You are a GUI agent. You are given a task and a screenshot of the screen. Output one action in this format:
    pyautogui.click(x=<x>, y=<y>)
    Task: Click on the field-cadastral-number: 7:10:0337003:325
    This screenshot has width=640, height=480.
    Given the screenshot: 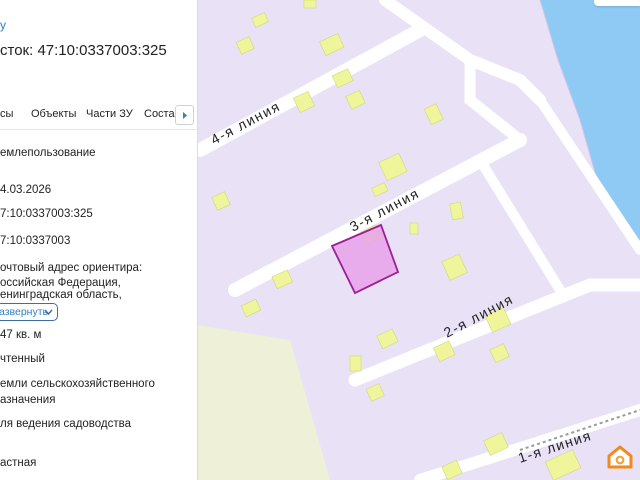 What is the action you would take?
    pyautogui.click(x=46, y=214)
    